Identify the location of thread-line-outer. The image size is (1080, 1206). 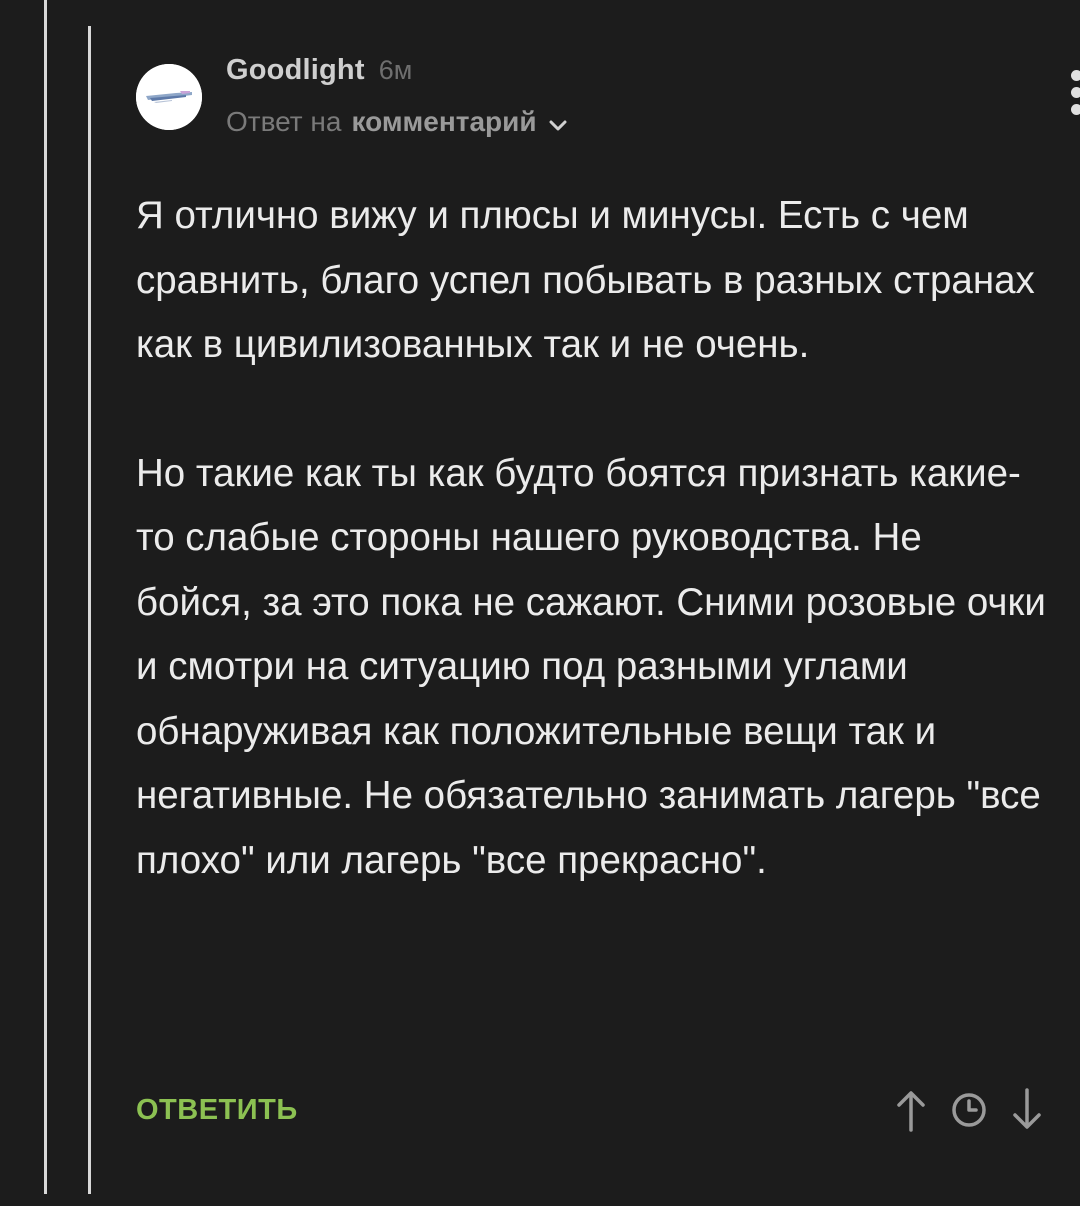
(45, 597).